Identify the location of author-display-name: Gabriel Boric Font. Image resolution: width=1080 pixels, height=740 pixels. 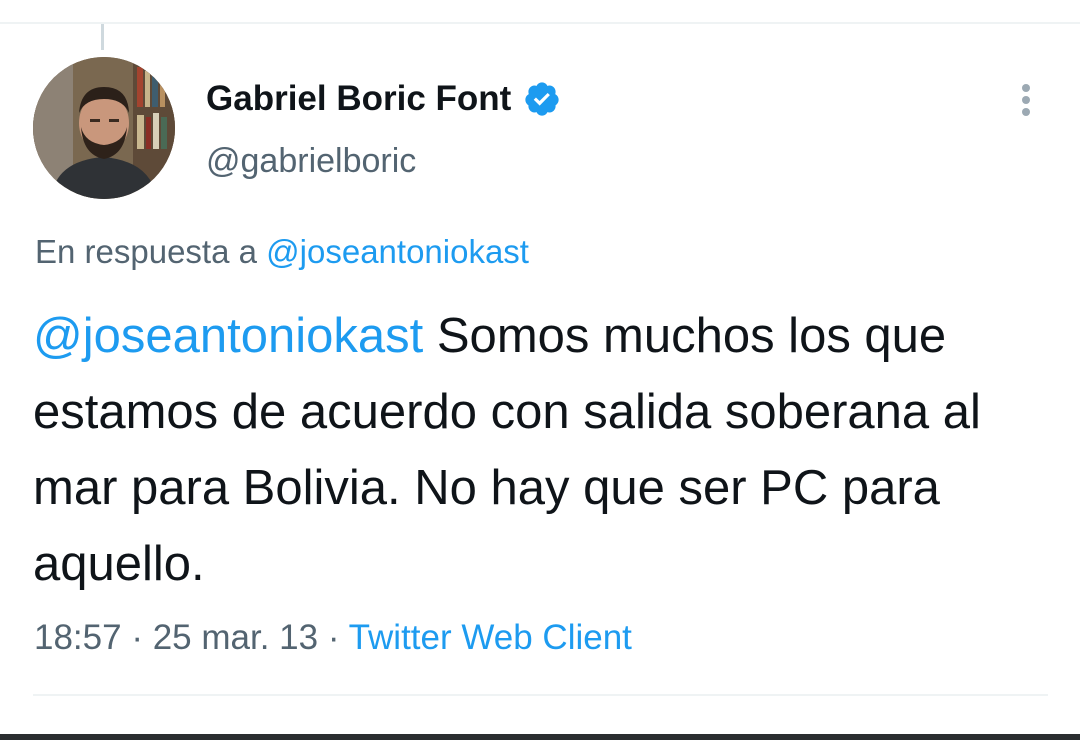
(383, 99).